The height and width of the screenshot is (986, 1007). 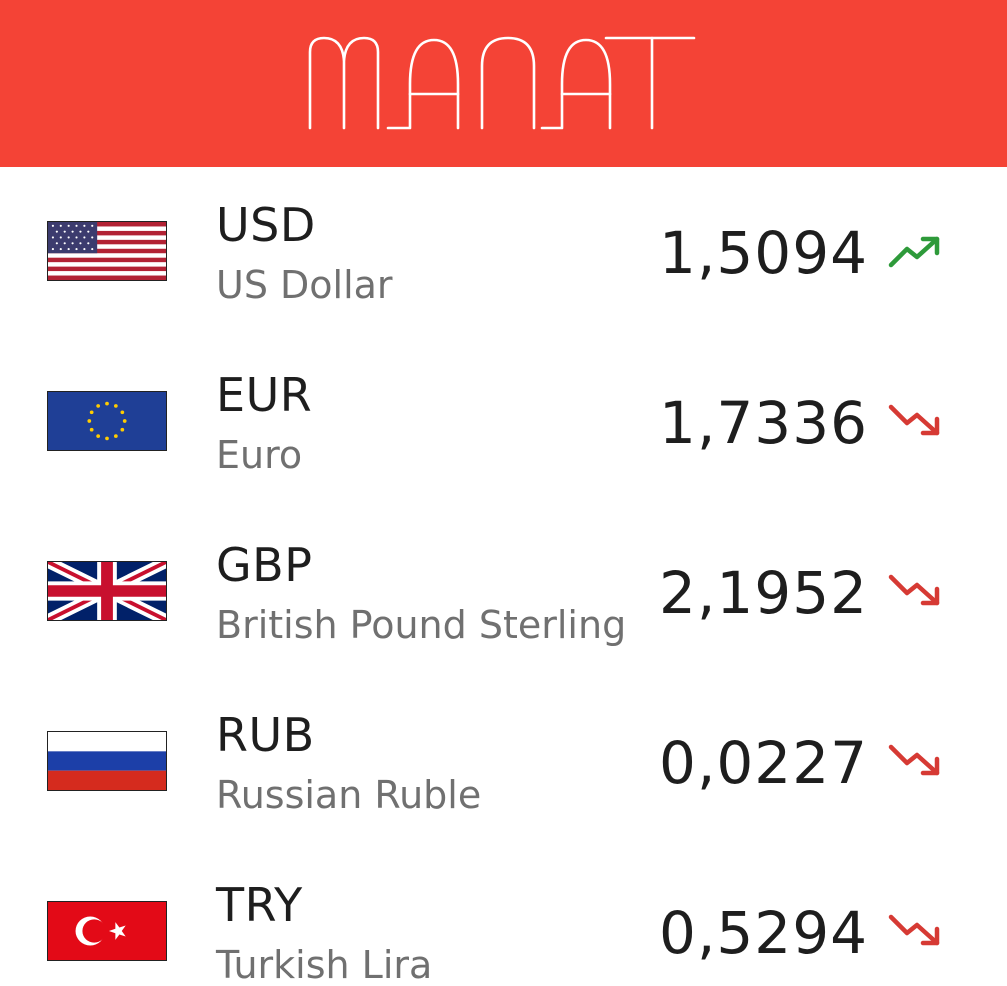 What do you see at coordinates (763, 593) in the screenshot?
I see `currency-rate: 2,1952` at bounding box center [763, 593].